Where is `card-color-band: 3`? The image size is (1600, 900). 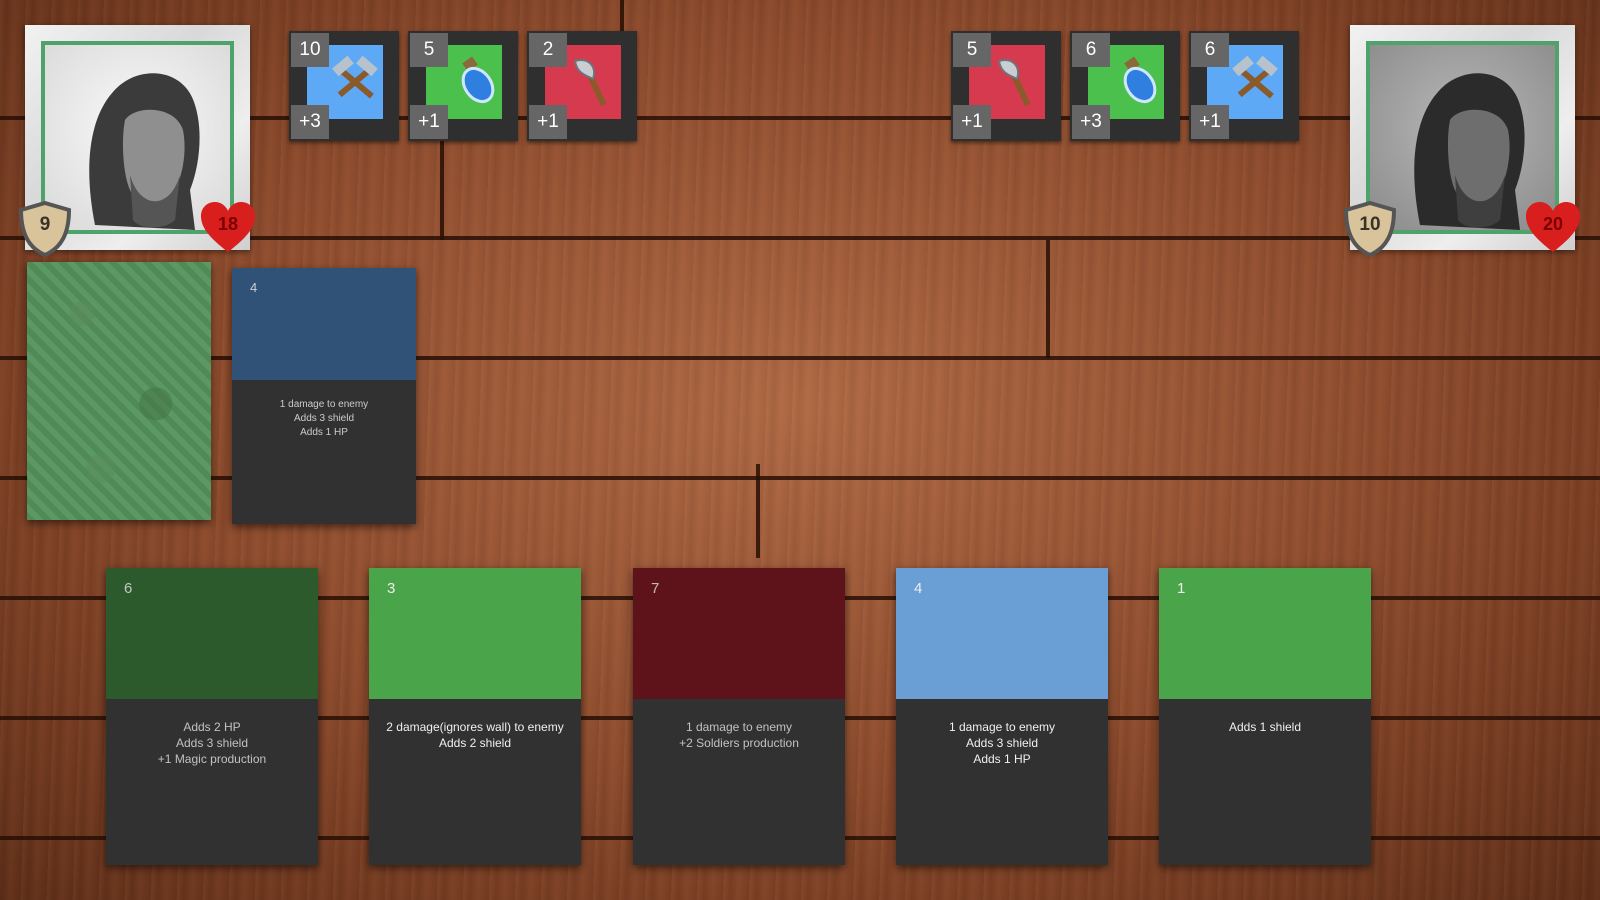 card-color-band: 3 is located at coordinates (475, 633).